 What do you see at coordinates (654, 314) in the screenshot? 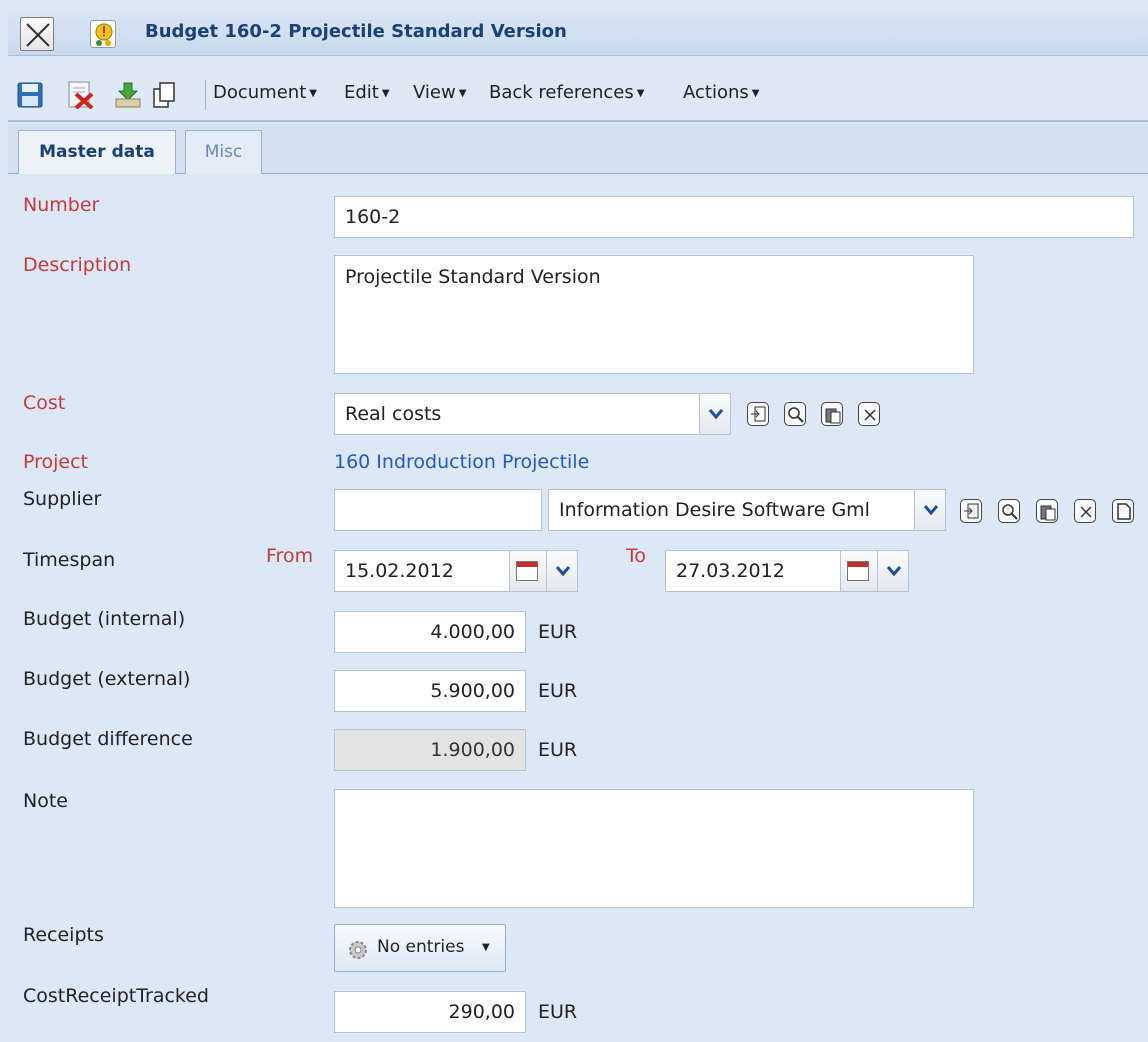
I see `description-textarea: Projectile Standard Version` at bounding box center [654, 314].